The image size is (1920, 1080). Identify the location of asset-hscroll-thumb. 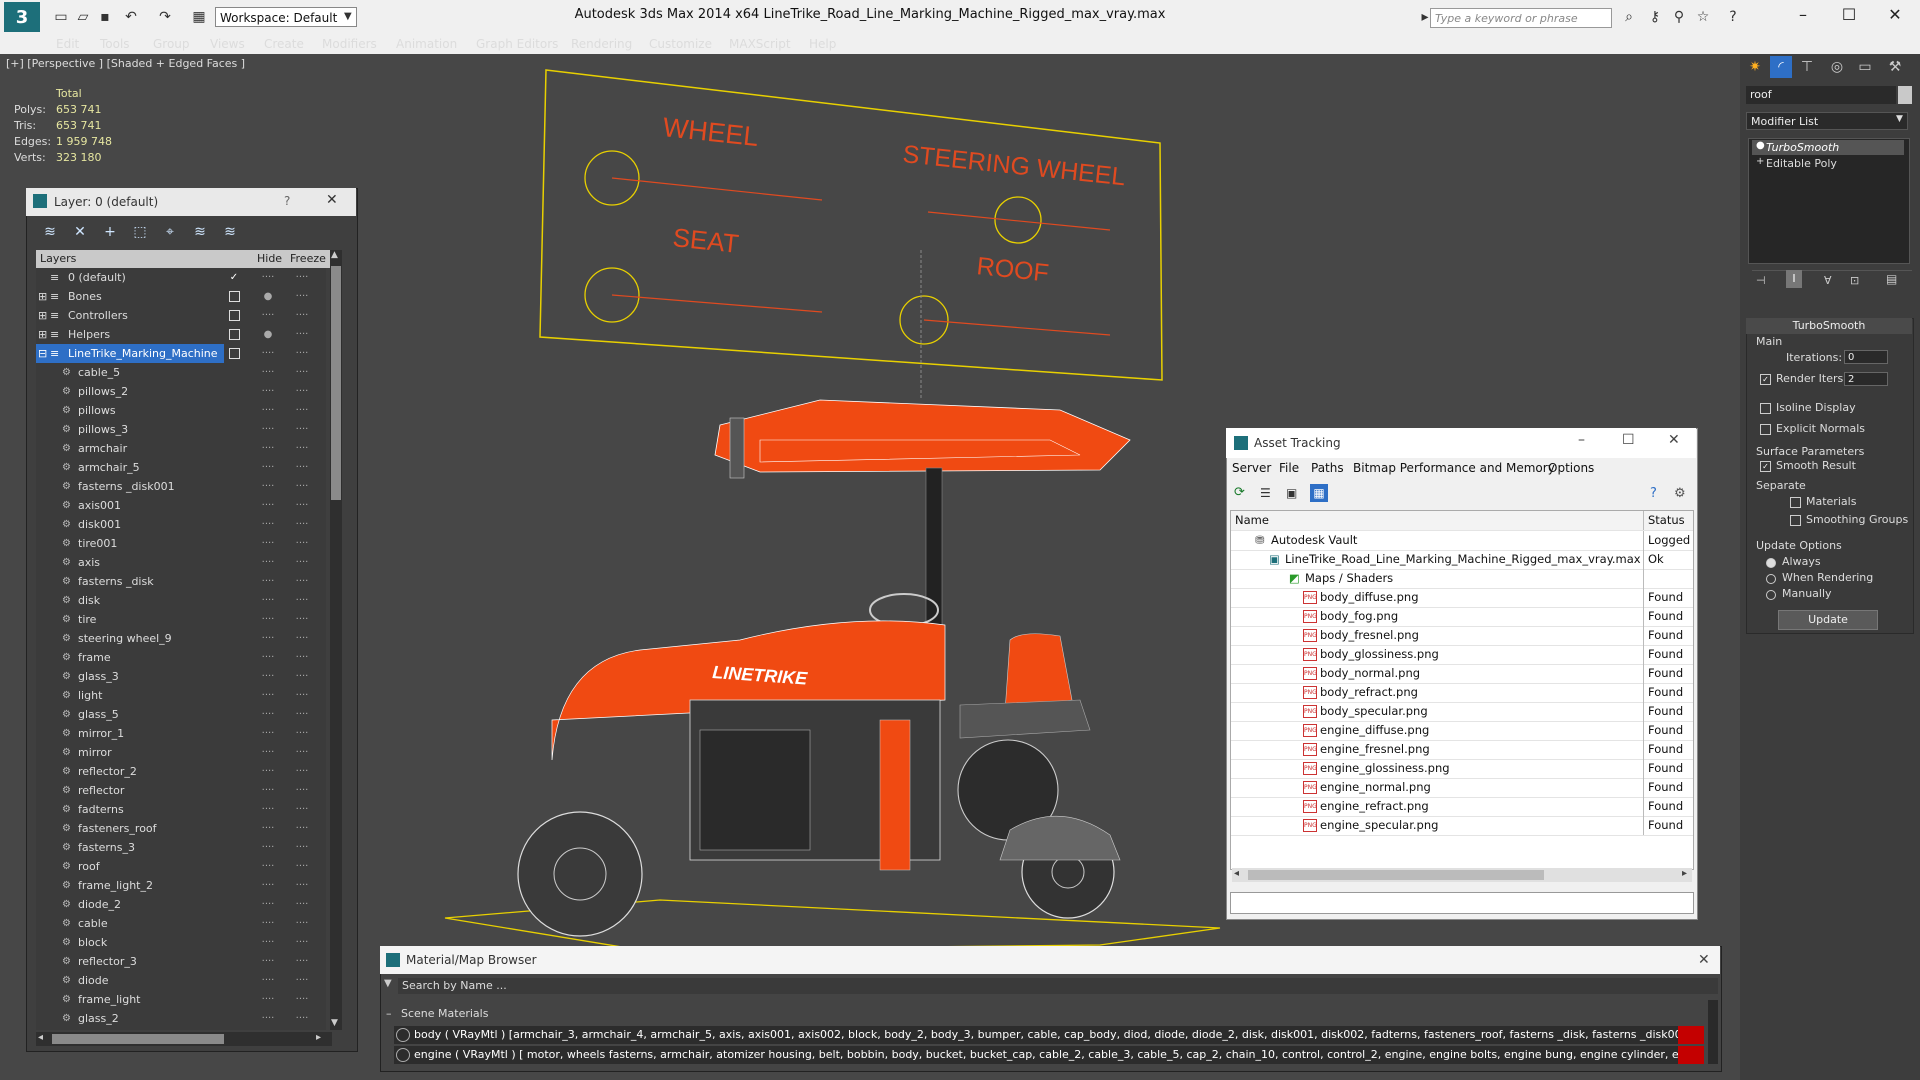
(1396, 875).